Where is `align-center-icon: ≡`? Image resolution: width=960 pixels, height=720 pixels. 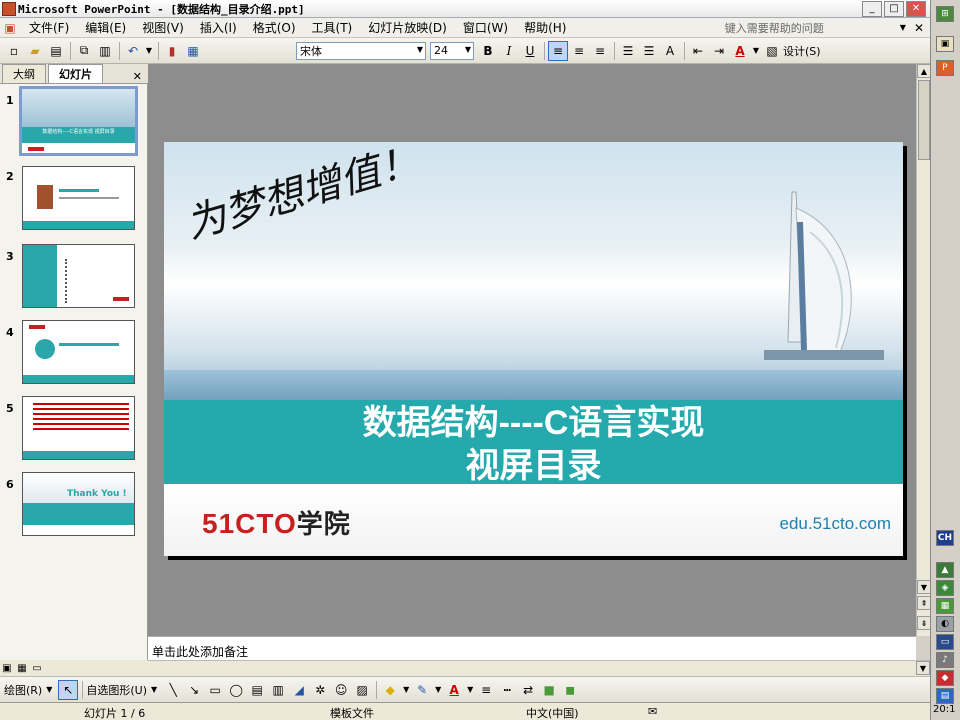 align-center-icon: ≡ is located at coordinates (579, 51).